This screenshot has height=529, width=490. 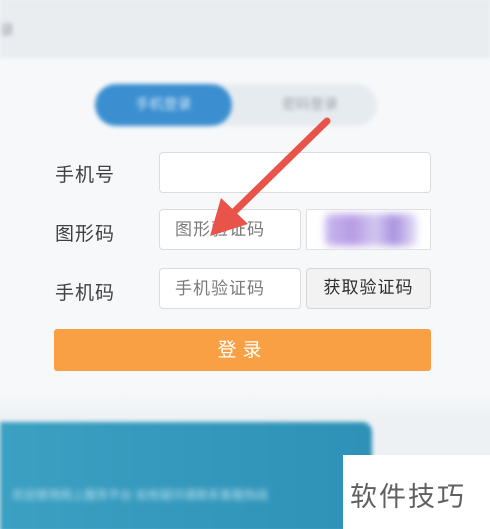 I want to click on login-button: 登录, so click(x=242, y=350).